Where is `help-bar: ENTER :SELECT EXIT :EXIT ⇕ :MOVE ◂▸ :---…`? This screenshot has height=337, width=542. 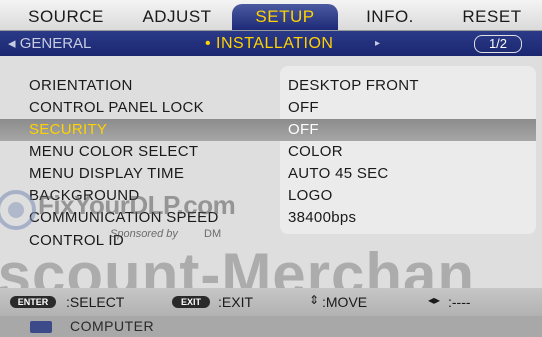 help-bar: ENTER :SELECT EXIT :EXIT ⇕ :MOVE ◂▸ :---… is located at coordinates (271, 302).